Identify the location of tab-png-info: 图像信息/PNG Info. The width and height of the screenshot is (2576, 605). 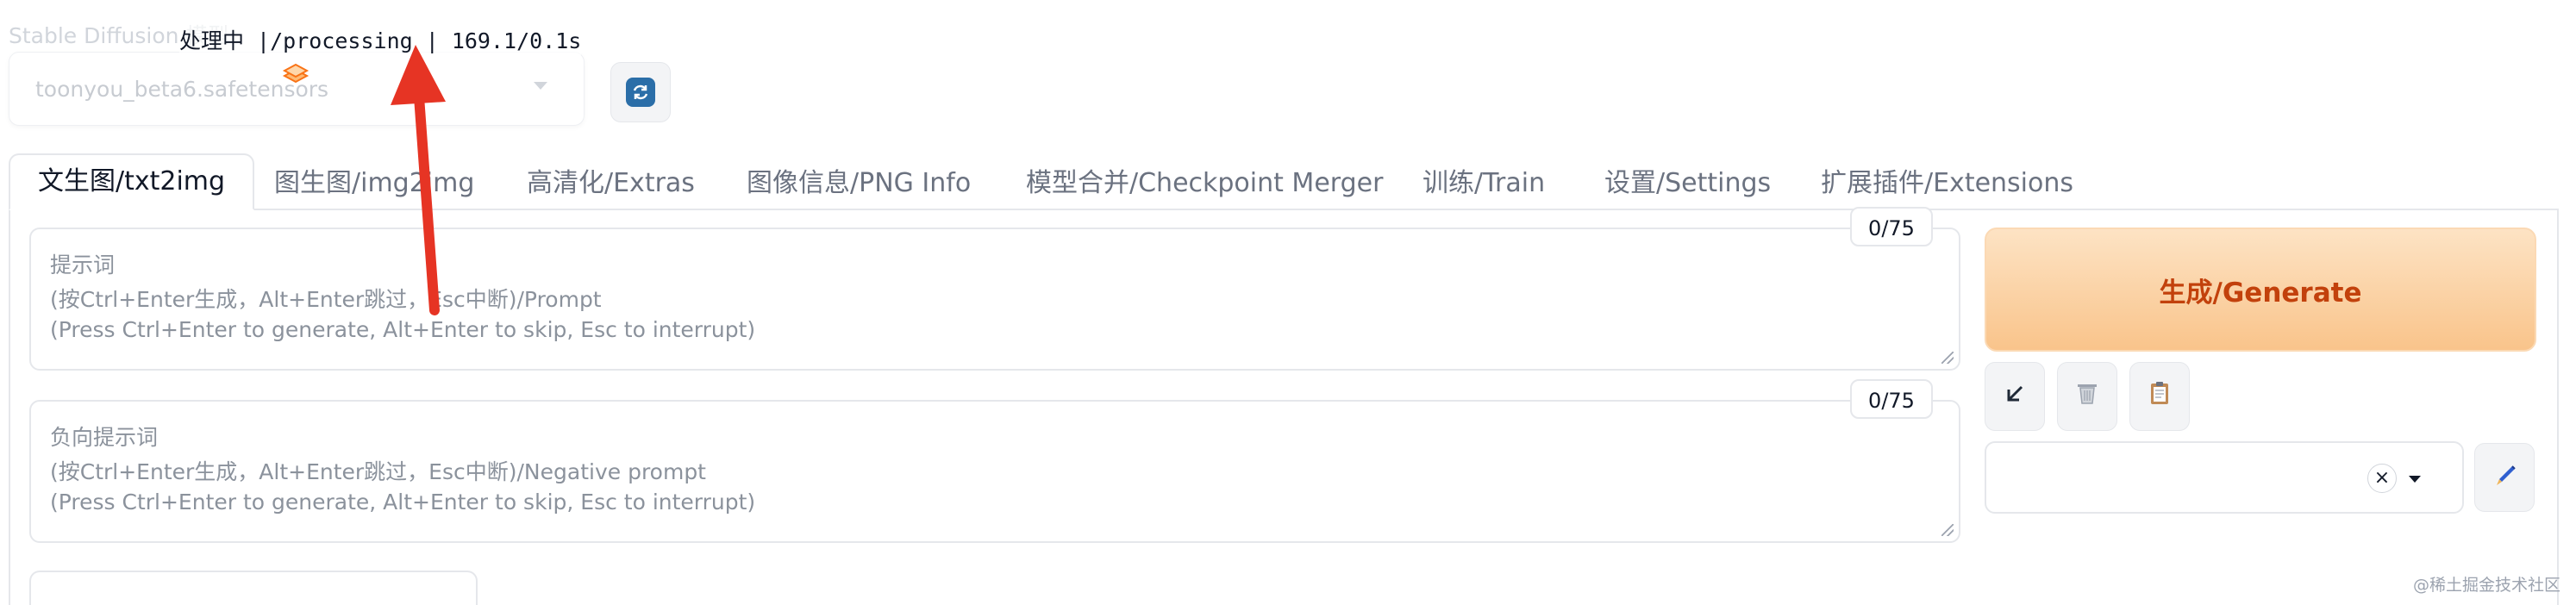
(859, 183).